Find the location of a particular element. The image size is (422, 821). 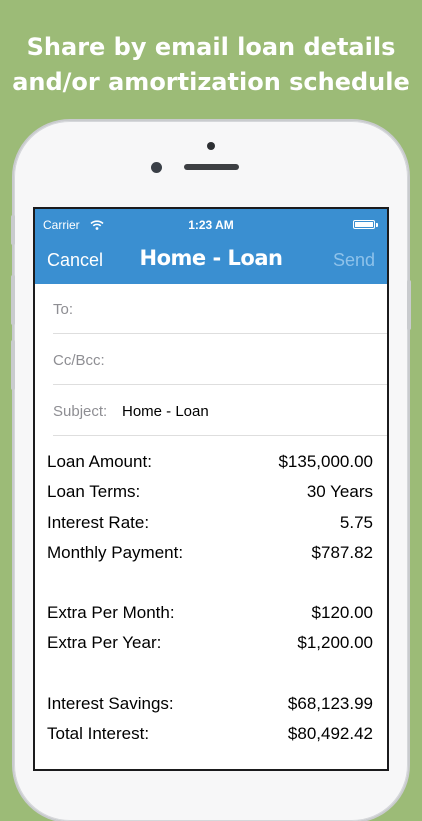

headline-line-2: and/or amortization schedule is located at coordinates (211, 82).